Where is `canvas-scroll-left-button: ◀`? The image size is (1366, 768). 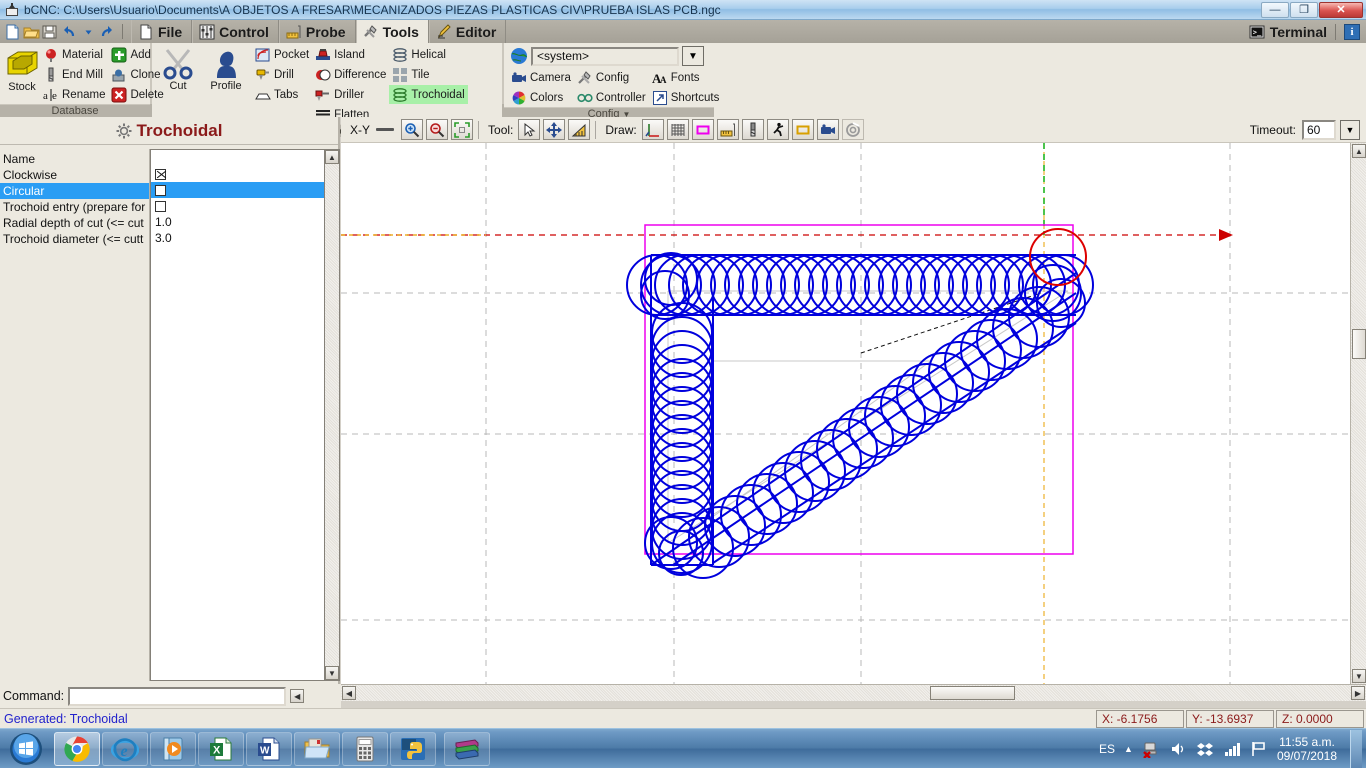
canvas-scroll-left-button: ◀ is located at coordinates (349, 693).